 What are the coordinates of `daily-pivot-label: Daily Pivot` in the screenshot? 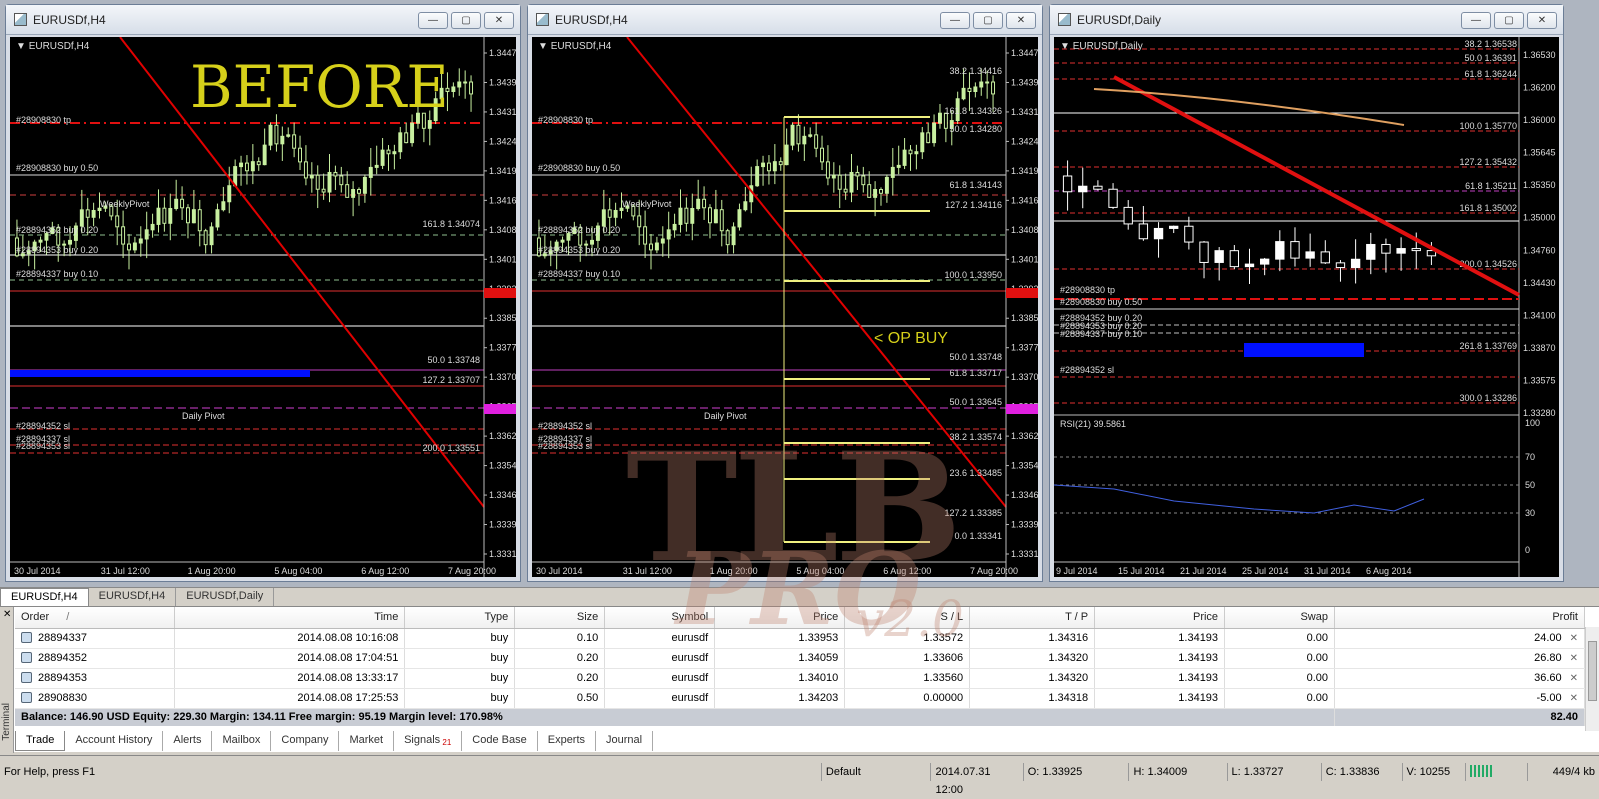 It's located at (725, 416).